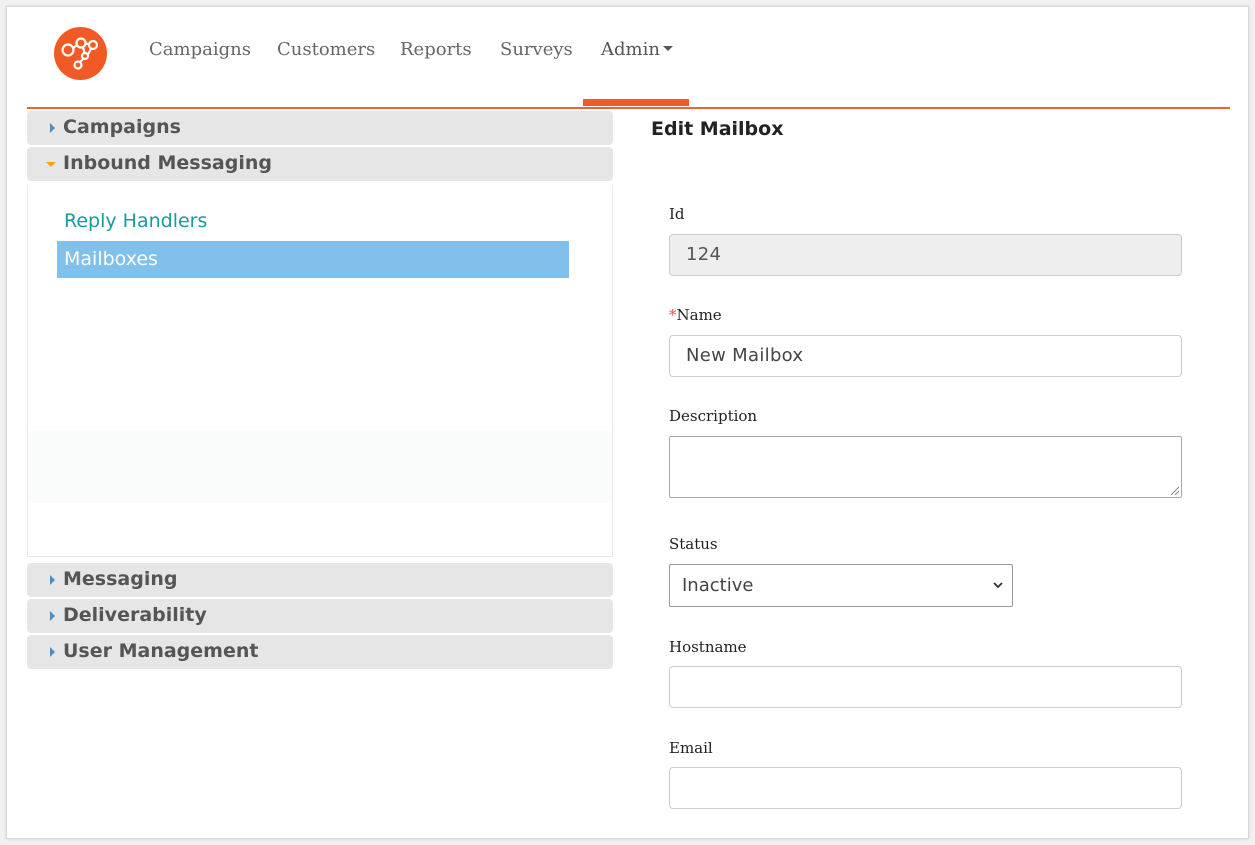  I want to click on description-textarea, so click(925, 467).